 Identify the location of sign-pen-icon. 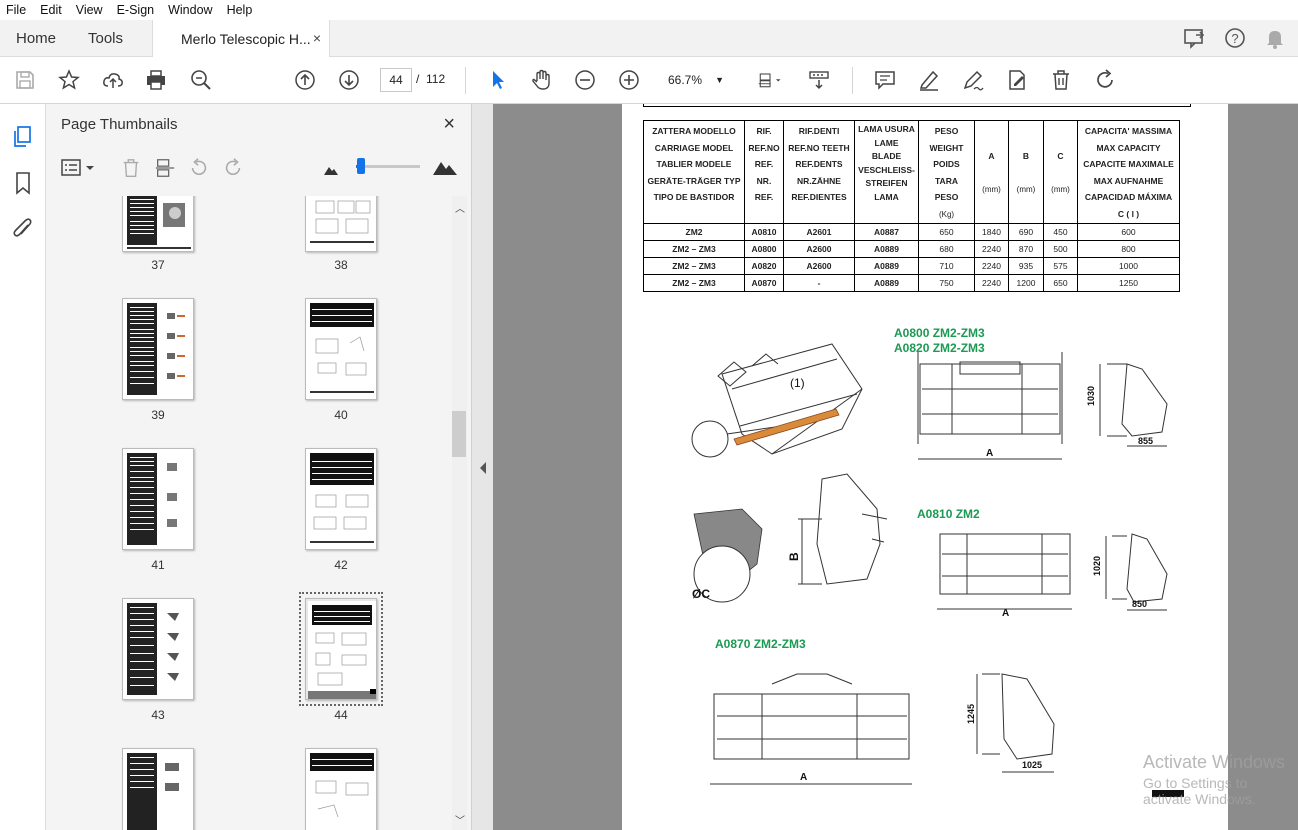
(973, 80).